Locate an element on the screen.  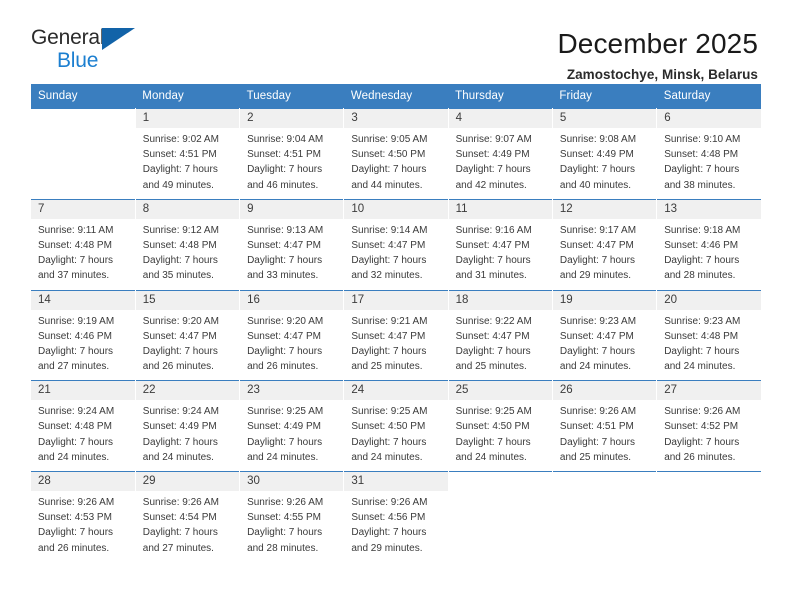
day-detail-line: and 31 minutes. is located at coordinates (491, 276).